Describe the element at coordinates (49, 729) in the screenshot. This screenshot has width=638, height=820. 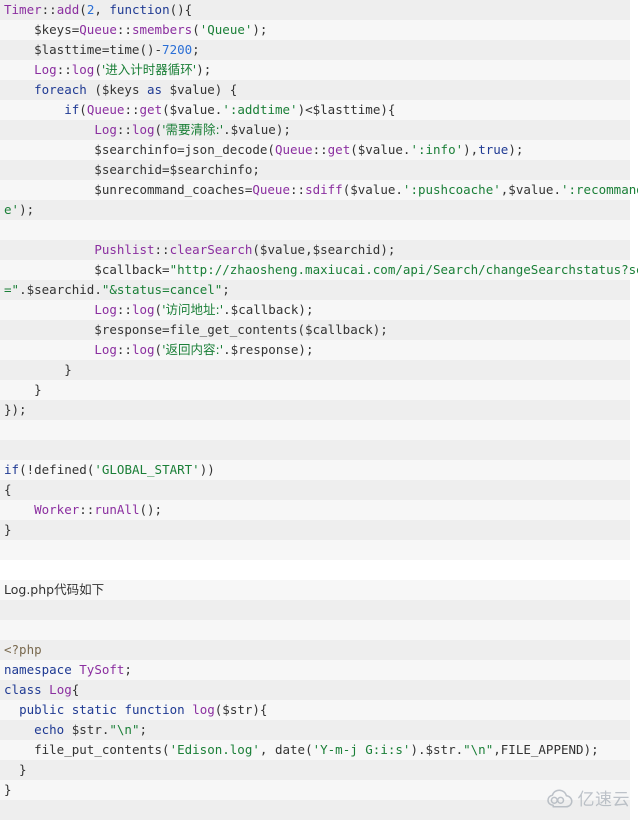
I see `token-keyword: echo` at that location.